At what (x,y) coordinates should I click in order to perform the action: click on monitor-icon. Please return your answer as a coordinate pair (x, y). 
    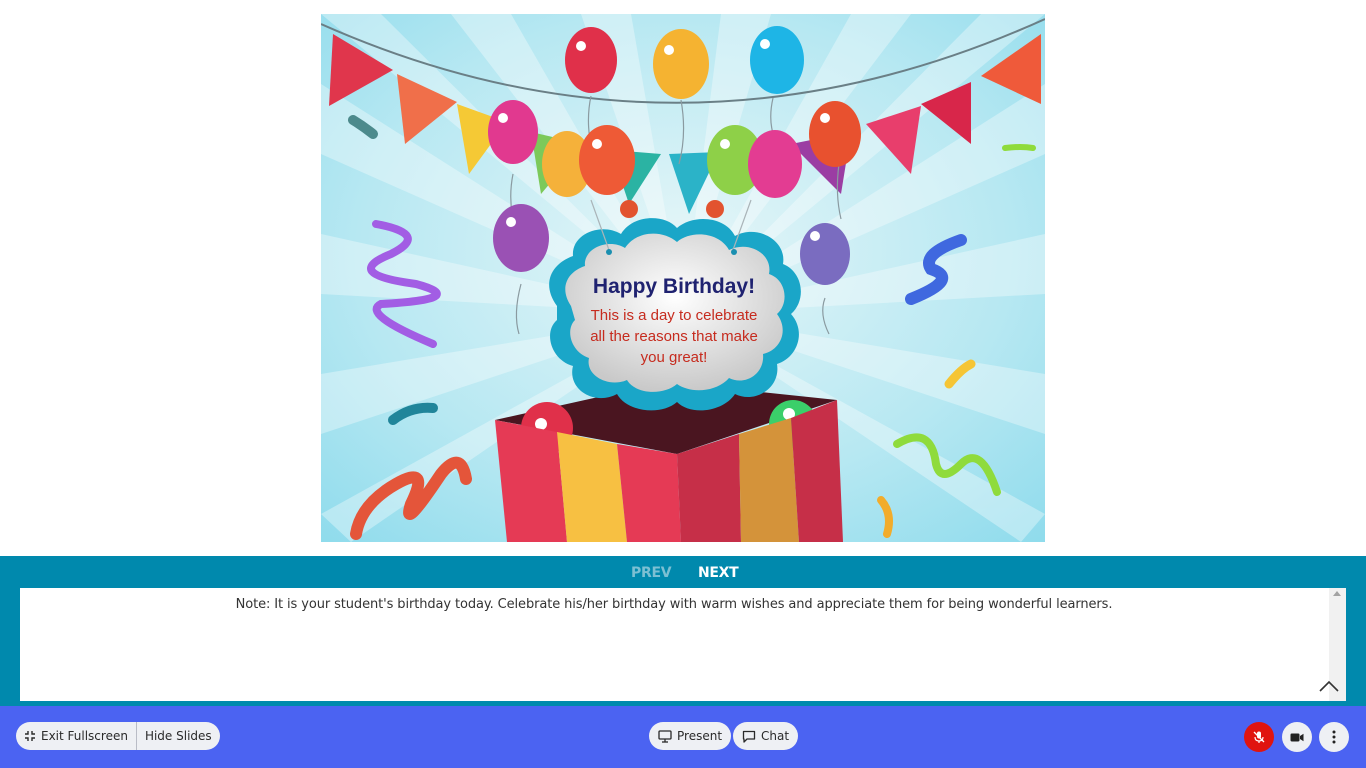
    Looking at the image, I should click on (665, 736).